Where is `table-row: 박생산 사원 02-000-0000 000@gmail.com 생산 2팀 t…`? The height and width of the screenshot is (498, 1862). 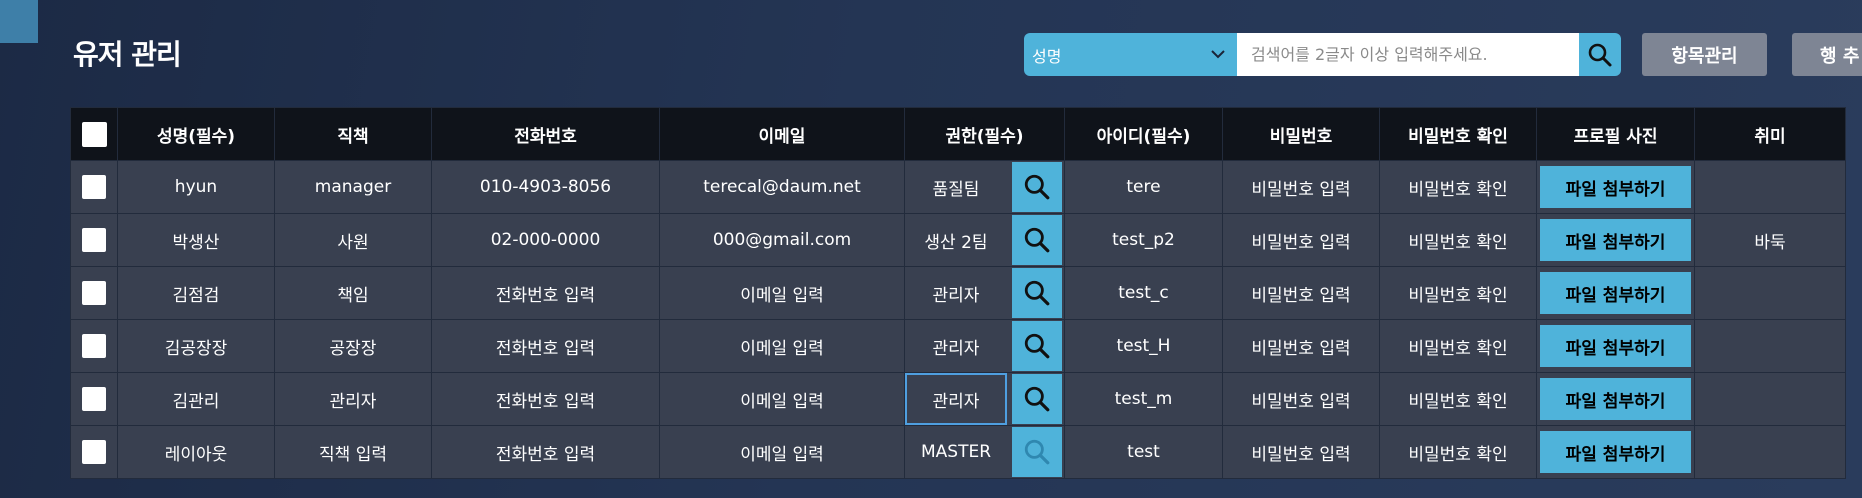
table-row: 박생산 사원 02-000-0000 000@gmail.com 생산 2팀 t… is located at coordinates (958, 240).